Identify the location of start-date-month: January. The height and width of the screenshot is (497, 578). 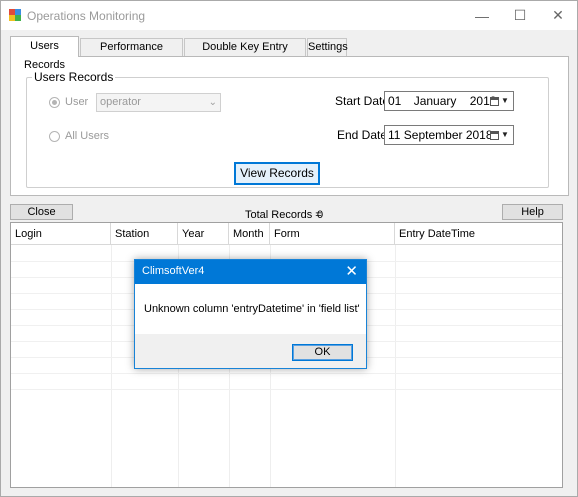
(435, 101).